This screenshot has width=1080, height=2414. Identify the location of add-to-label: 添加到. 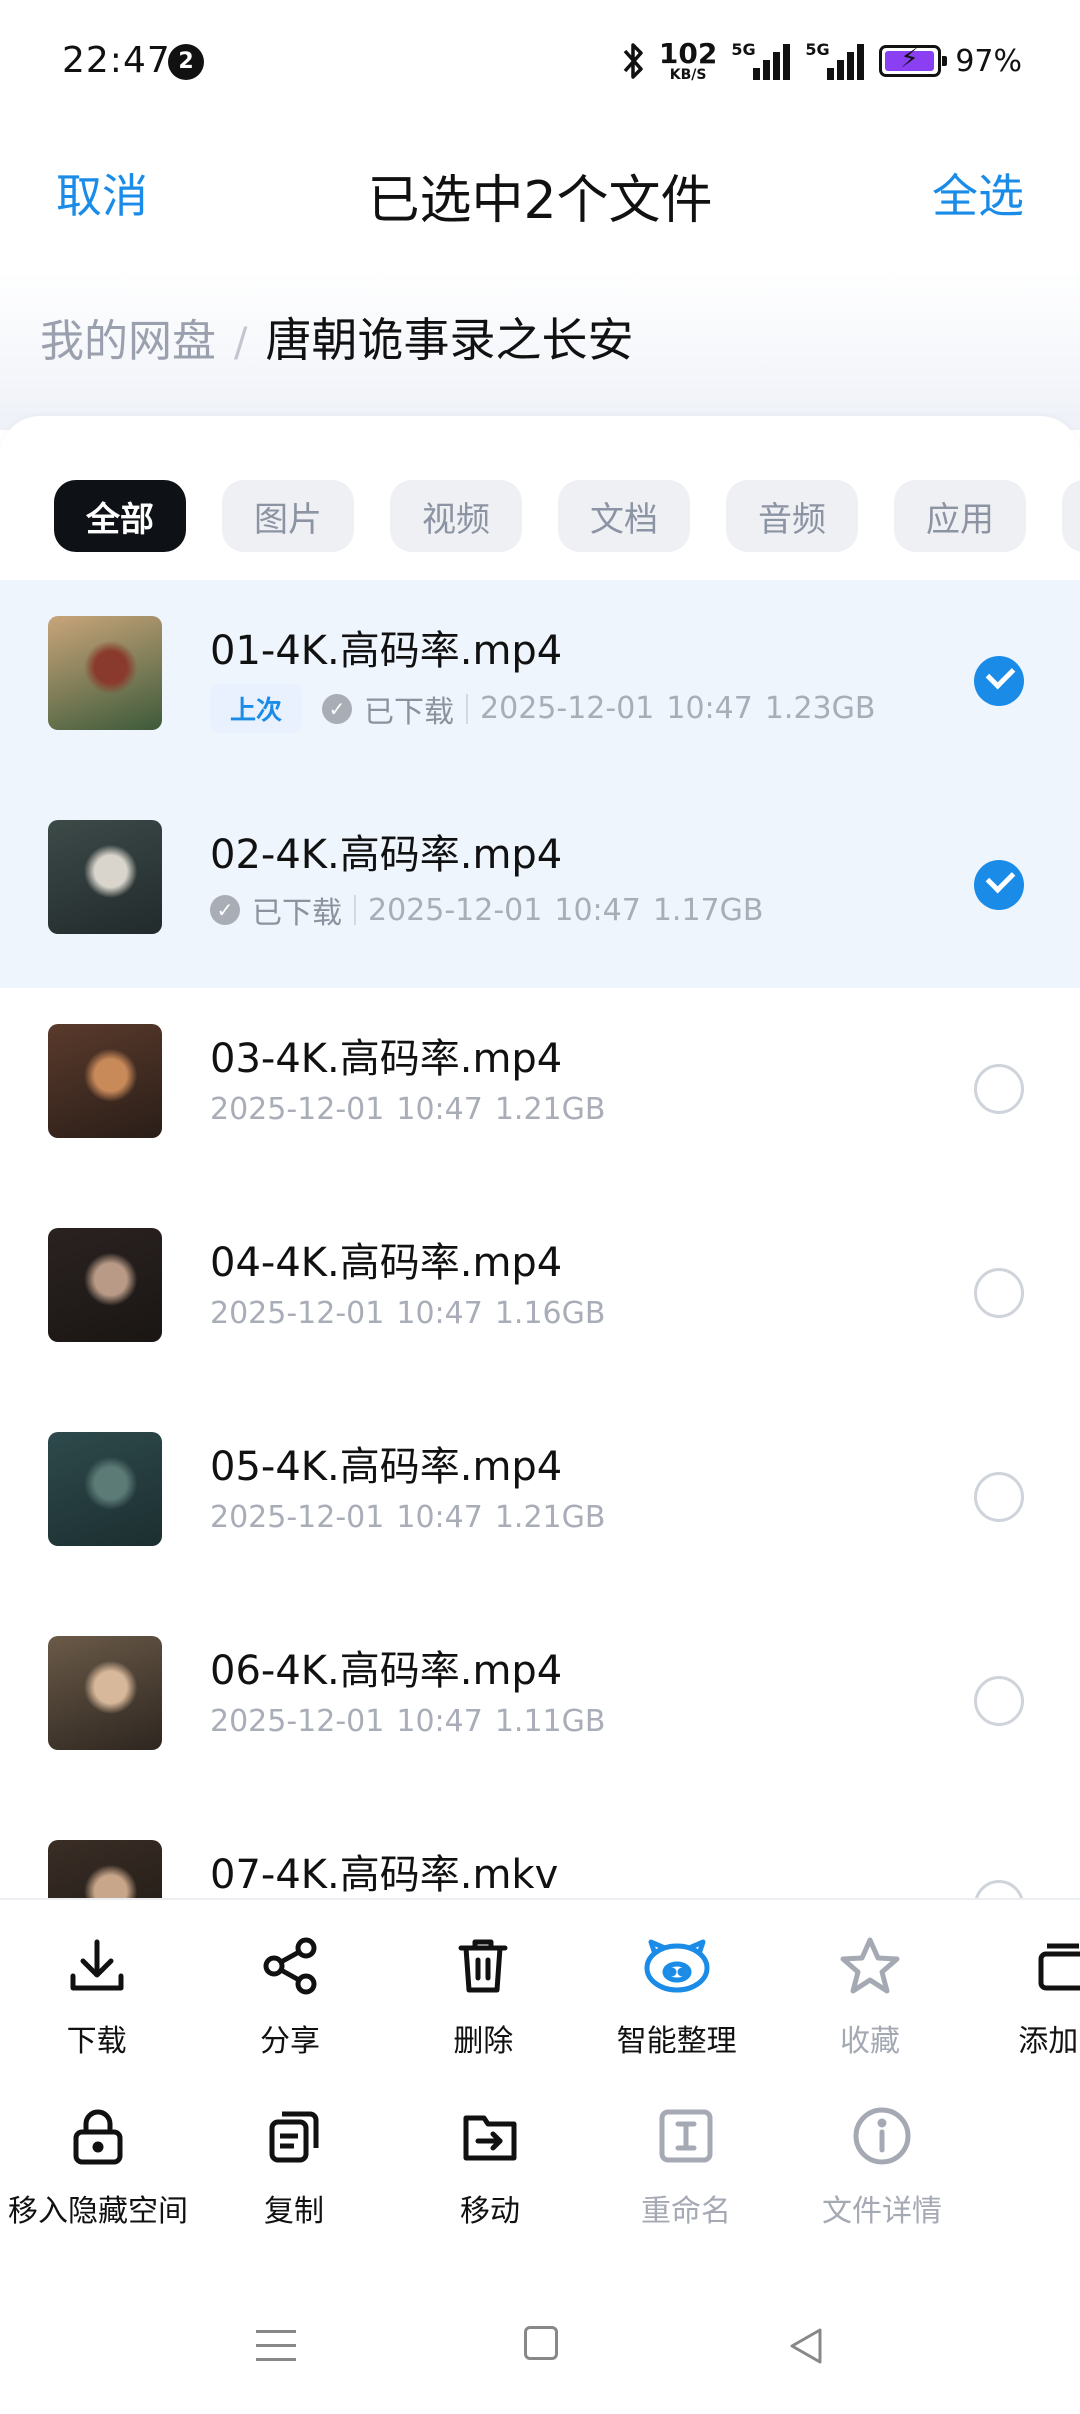
(1049, 2041).